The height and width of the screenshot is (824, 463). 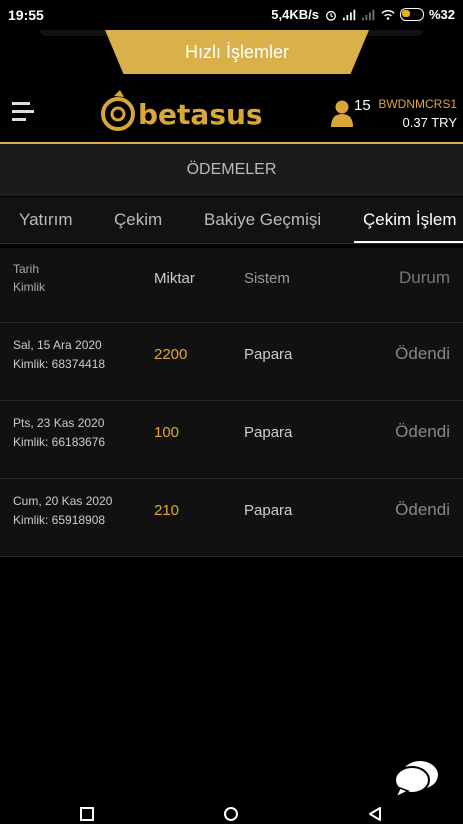 I want to click on wifi-icon, so click(x=388, y=14).